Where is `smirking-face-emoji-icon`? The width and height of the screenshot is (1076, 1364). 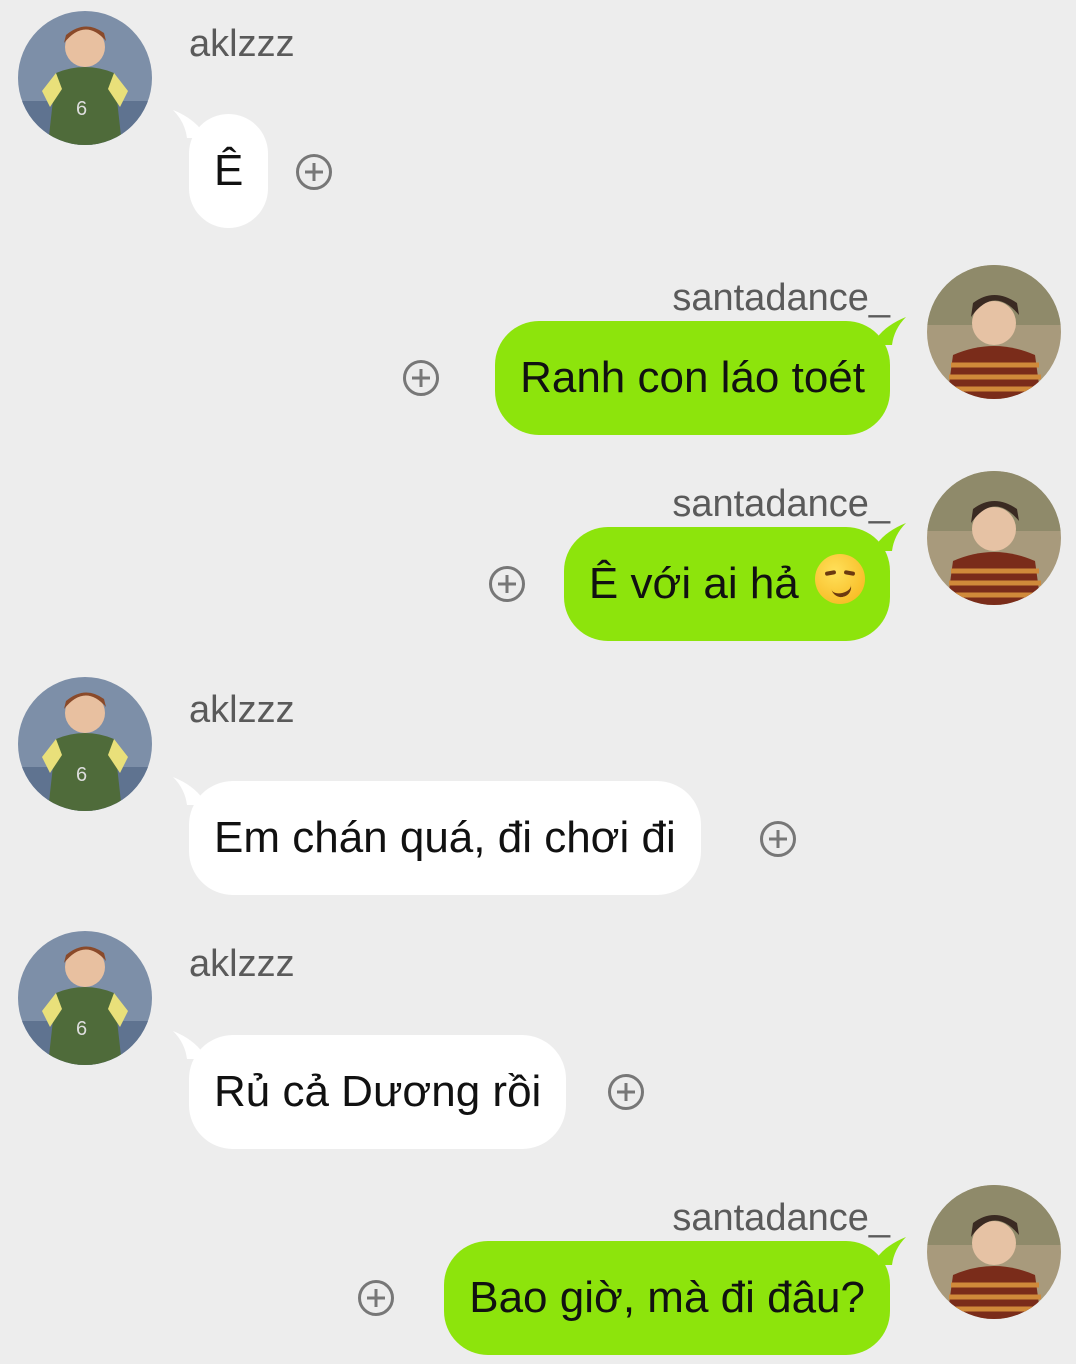 smirking-face-emoji-icon is located at coordinates (840, 579).